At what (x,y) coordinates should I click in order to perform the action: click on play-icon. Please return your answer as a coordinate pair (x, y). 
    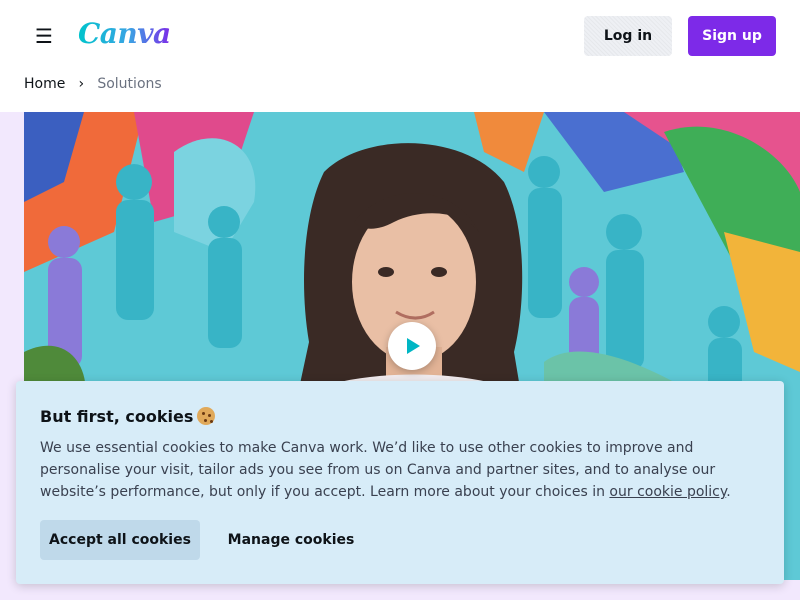
    Looking at the image, I should click on (413, 346).